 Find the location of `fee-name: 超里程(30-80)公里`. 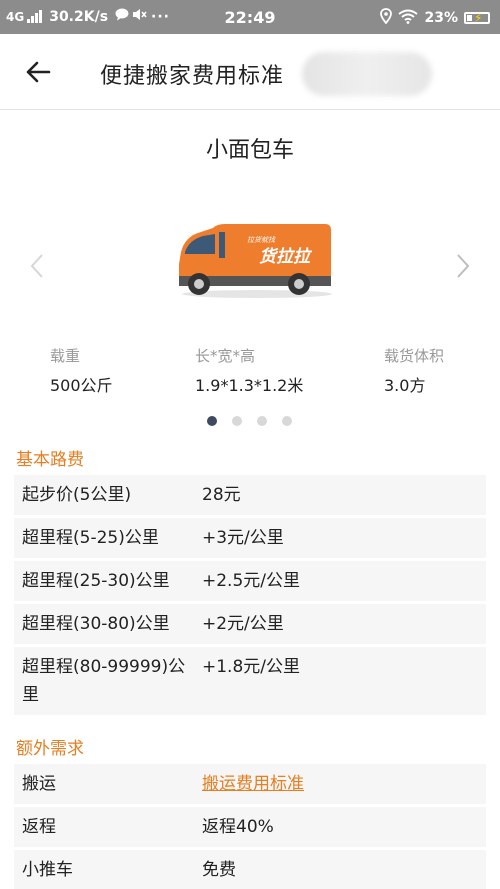

fee-name: 超里程(30-80)公里 is located at coordinates (96, 624).